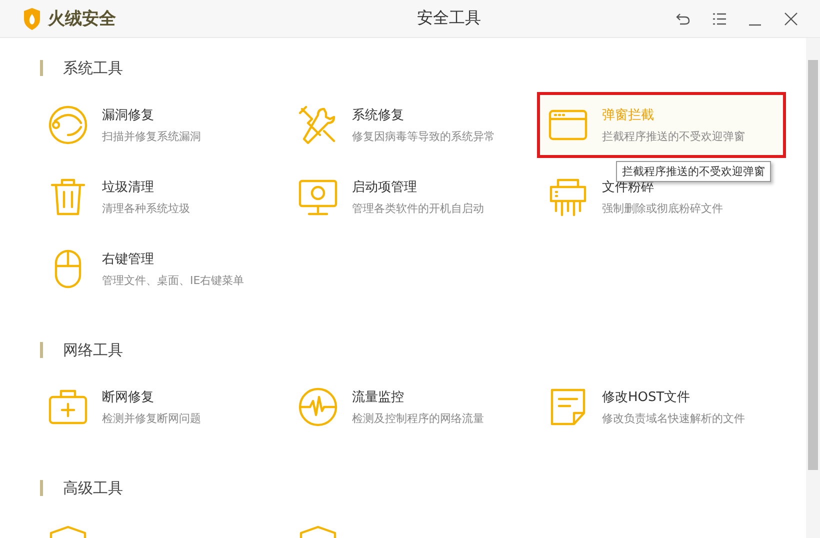  I want to click on tool-title: 启动项管理, so click(385, 187).